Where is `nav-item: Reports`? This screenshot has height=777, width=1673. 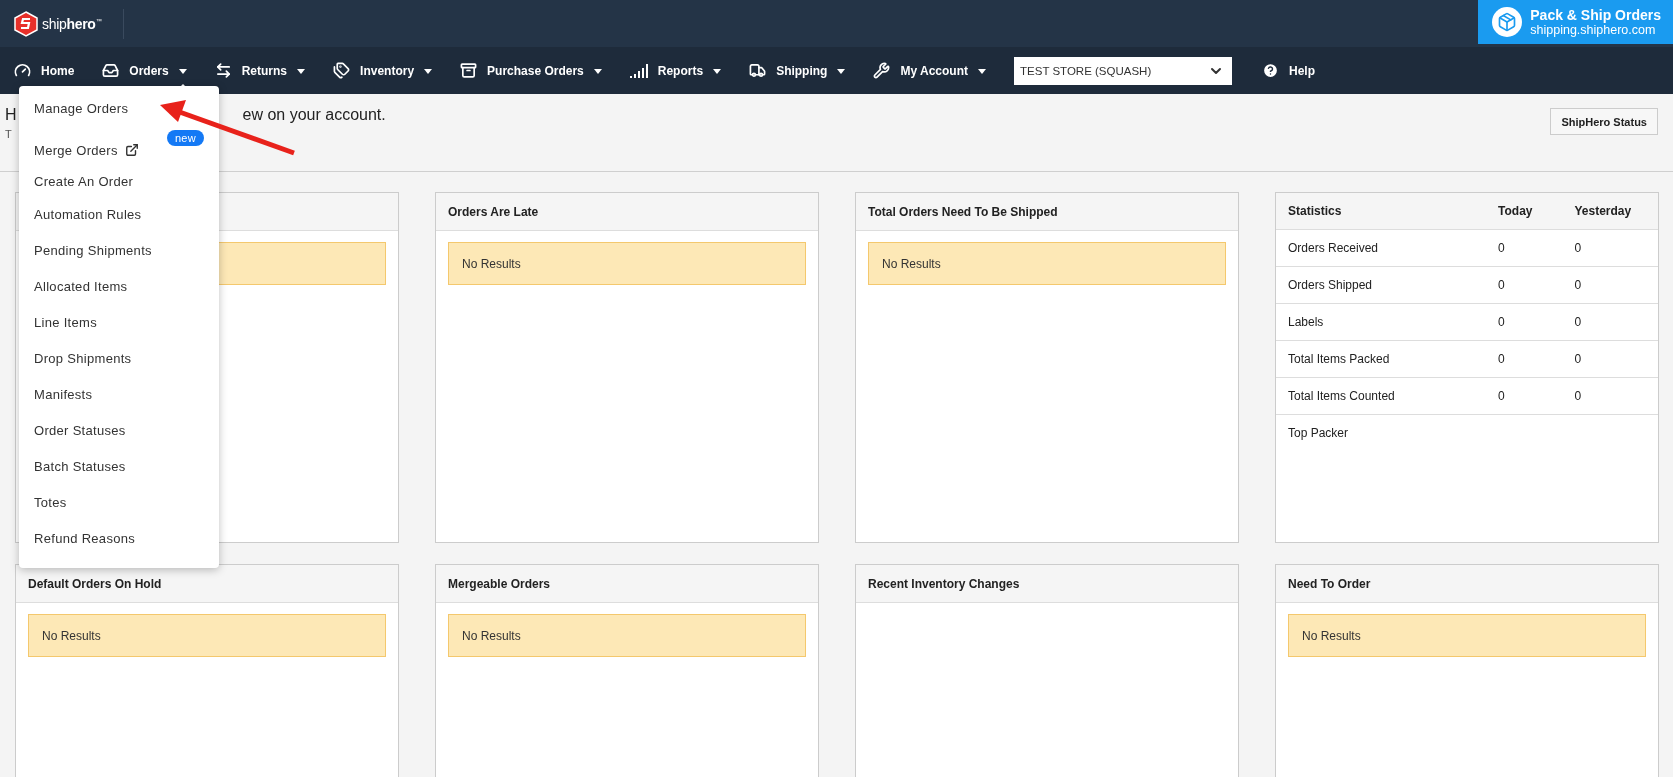 nav-item: Reports is located at coordinates (666, 70).